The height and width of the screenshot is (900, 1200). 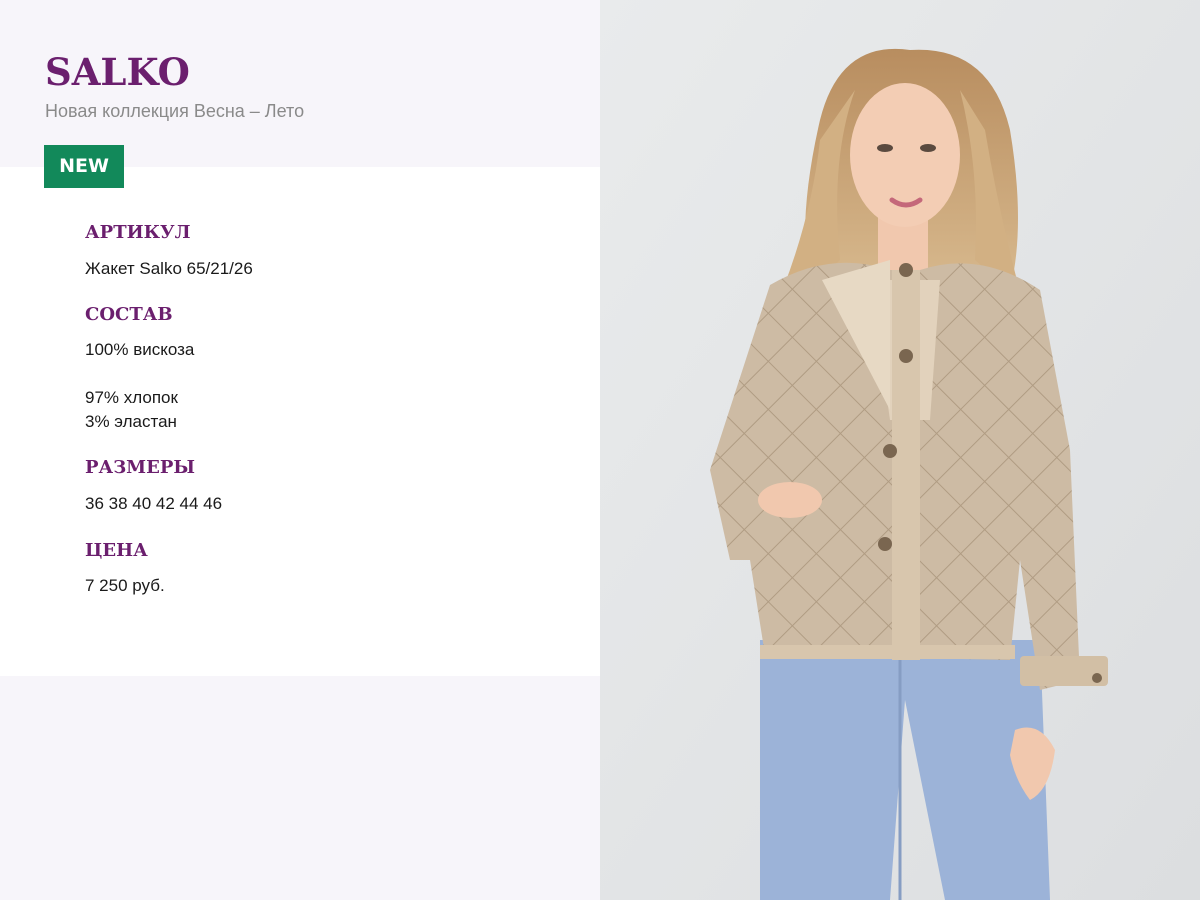 I want to click on brand-name: SALKO, so click(x=117, y=72).